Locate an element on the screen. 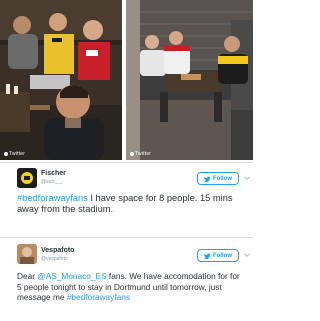 The width and height of the screenshot is (320, 321). display-name: Vespafoto is located at coordinates (57, 250).